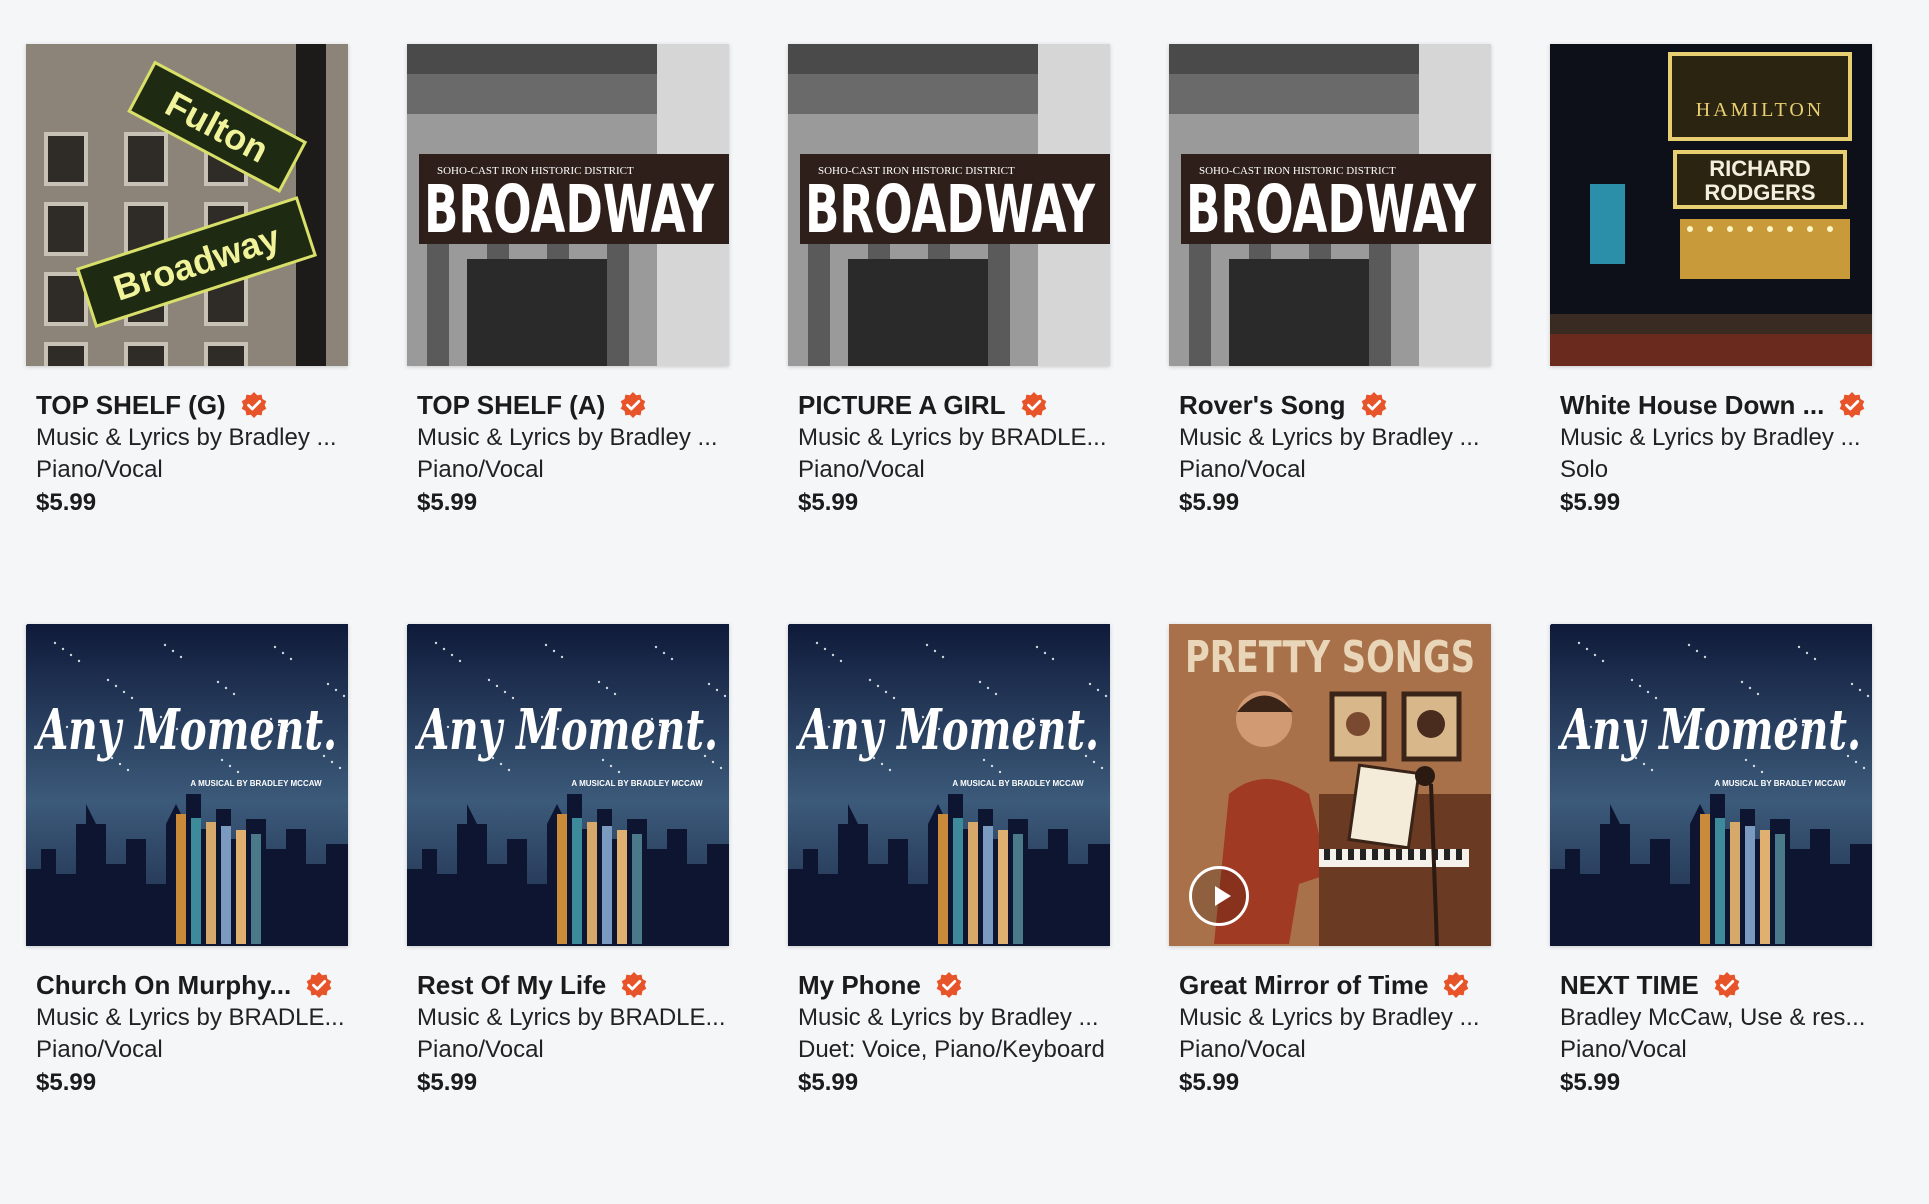 Image resolution: width=1929 pixels, height=1204 pixels. I want to click on svg-text: RODGERS, so click(1759, 192).